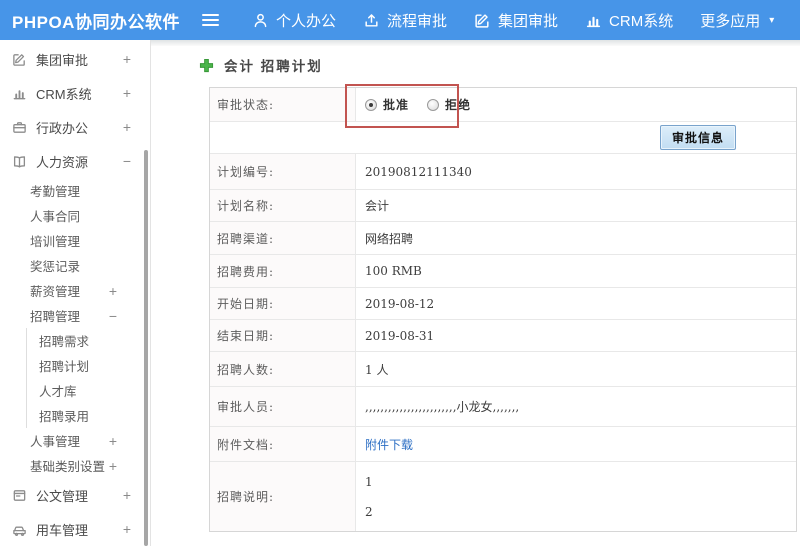 The width and height of the screenshot is (800, 546). I want to click on sidebar-item-label: 培训管理, so click(55, 240).